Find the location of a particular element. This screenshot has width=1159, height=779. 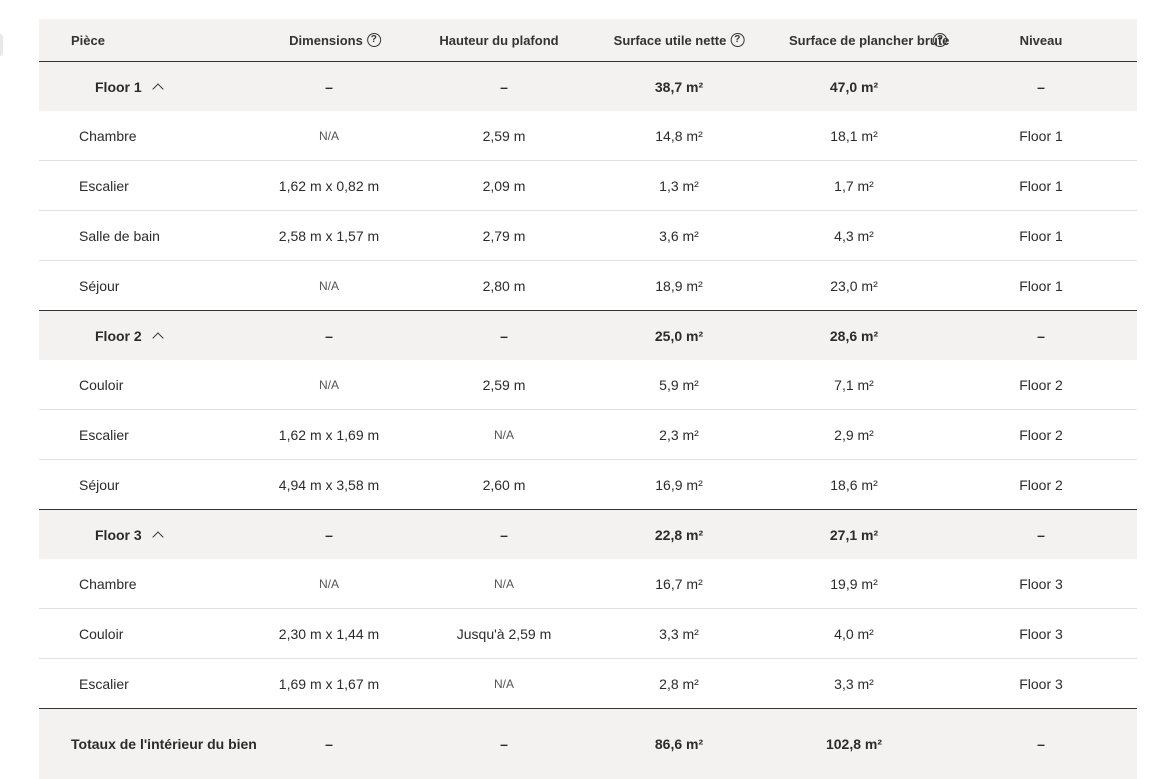

floor-group-row: Floor 2 – – 25,0 m² 28,6 m² – is located at coordinates (588, 335).